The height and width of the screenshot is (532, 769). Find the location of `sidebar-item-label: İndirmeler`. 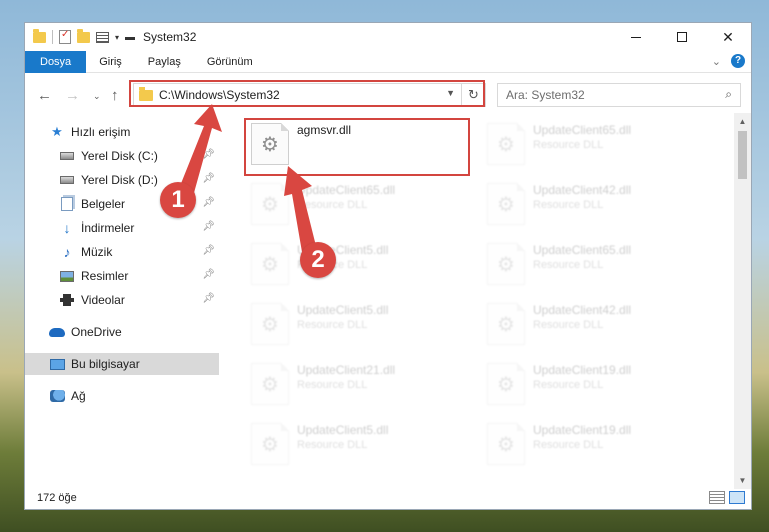

sidebar-item-label: İndirmeler is located at coordinates (108, 228).